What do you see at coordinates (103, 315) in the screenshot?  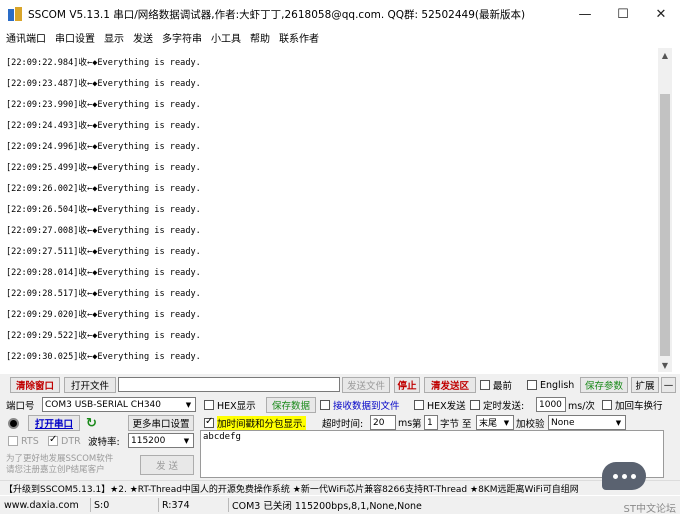 I see `log-line: [22:09:29.020]收←◆Everything is ready.` at bounding box center [103, 315].